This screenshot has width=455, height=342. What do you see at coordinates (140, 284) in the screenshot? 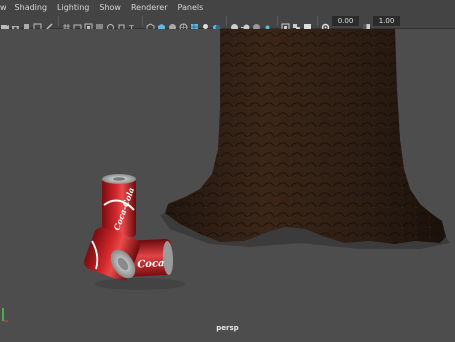
I see `ground-shadow` at bounding box center [140, 284].